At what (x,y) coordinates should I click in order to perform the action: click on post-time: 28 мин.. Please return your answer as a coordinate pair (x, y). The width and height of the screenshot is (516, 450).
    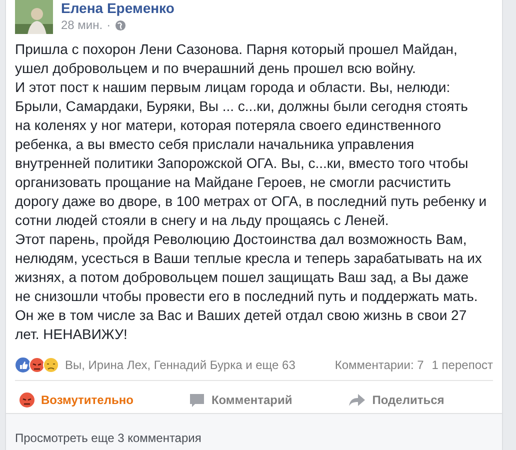
    Looking at the image, I should click on (82, 25).